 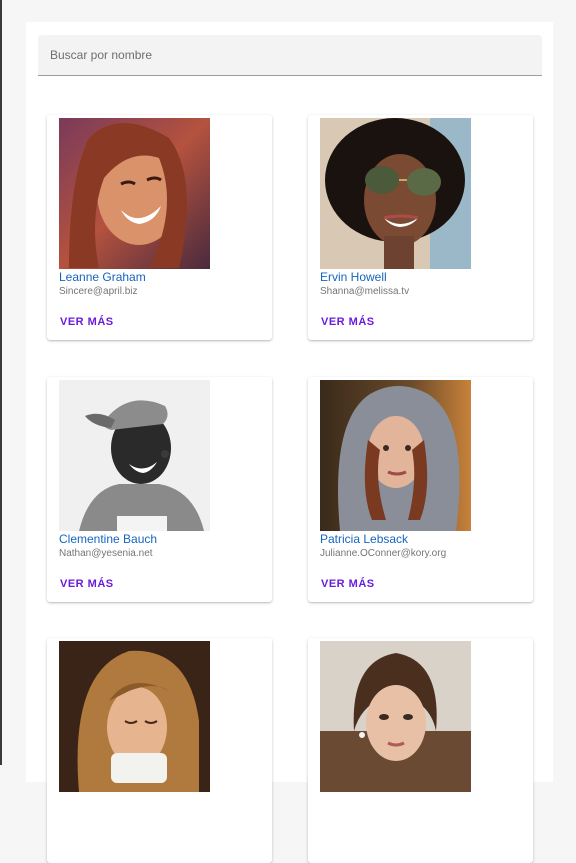 I want to click on user-card: Leanne Graham Sincere@april.biz VER MÁS, so click(x=159, y=227).